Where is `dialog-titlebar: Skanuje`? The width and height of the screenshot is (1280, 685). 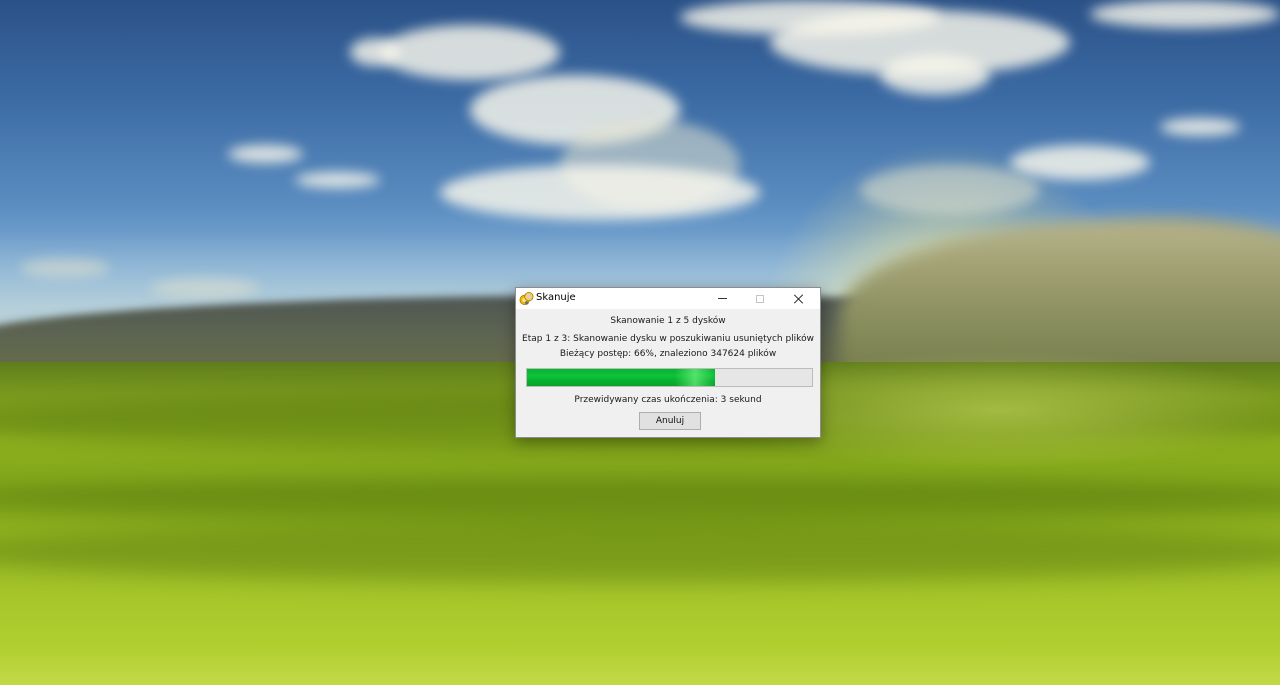
dialog-titlebar: Skanuje is located at coordinates (668, 298).